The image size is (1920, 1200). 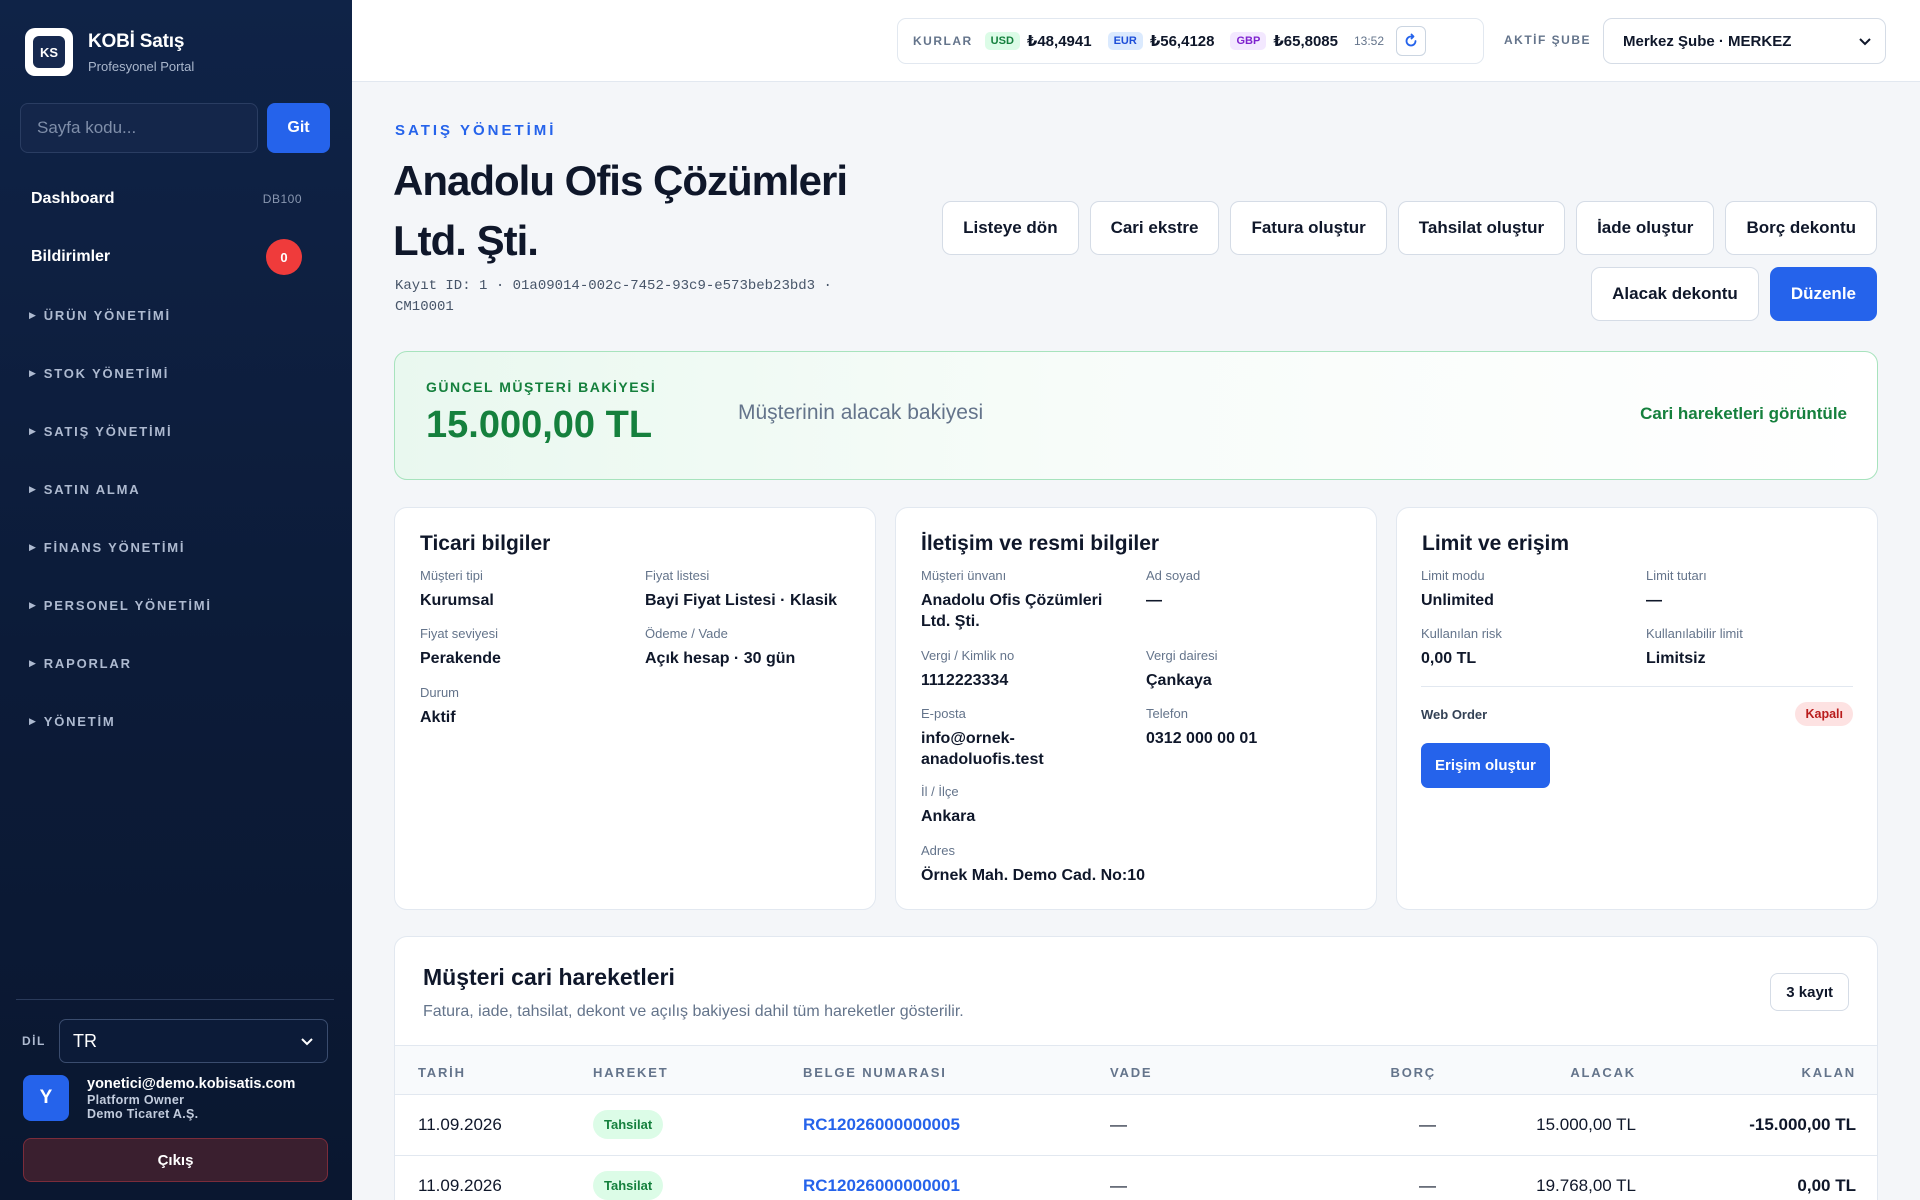 I want to click on go-button: Git, so click(x=298, y=128).